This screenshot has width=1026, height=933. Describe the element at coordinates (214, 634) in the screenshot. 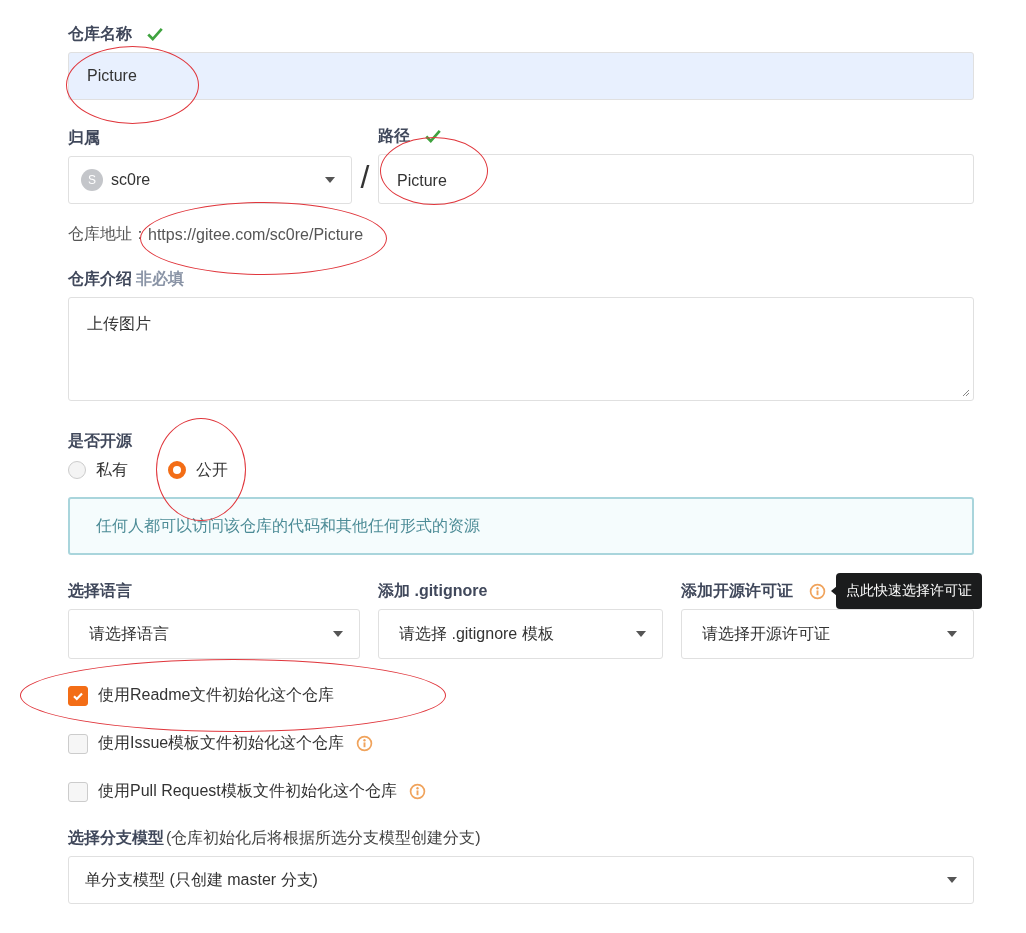

I see `dropdown: 请选择语言` at that location.